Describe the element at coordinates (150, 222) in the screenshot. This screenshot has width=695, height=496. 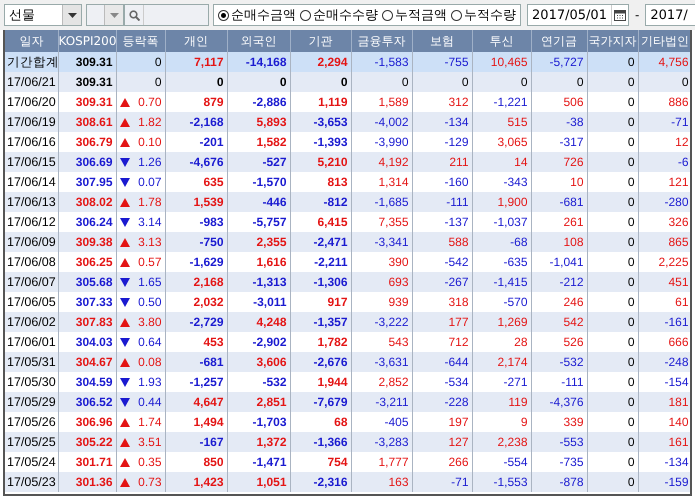
I see `change-value: 3.14` at that location.